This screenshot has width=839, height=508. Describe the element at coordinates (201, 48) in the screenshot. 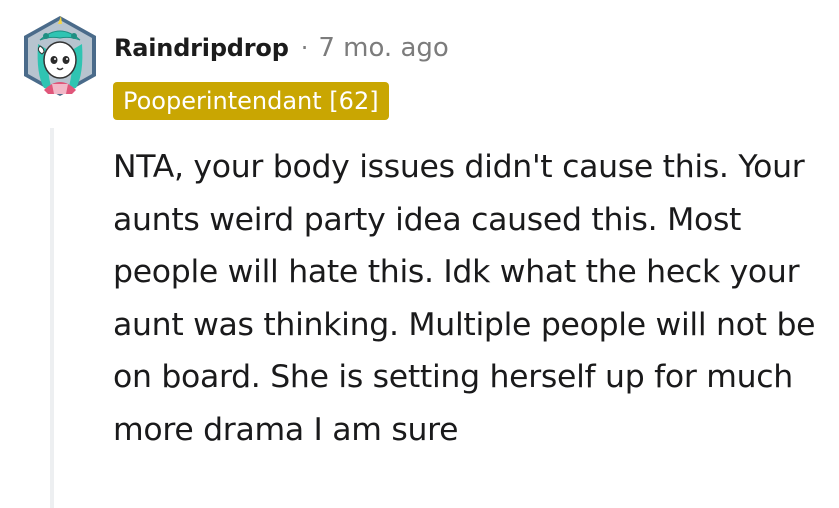

I see `author-username: Raindripdrop` at that location.